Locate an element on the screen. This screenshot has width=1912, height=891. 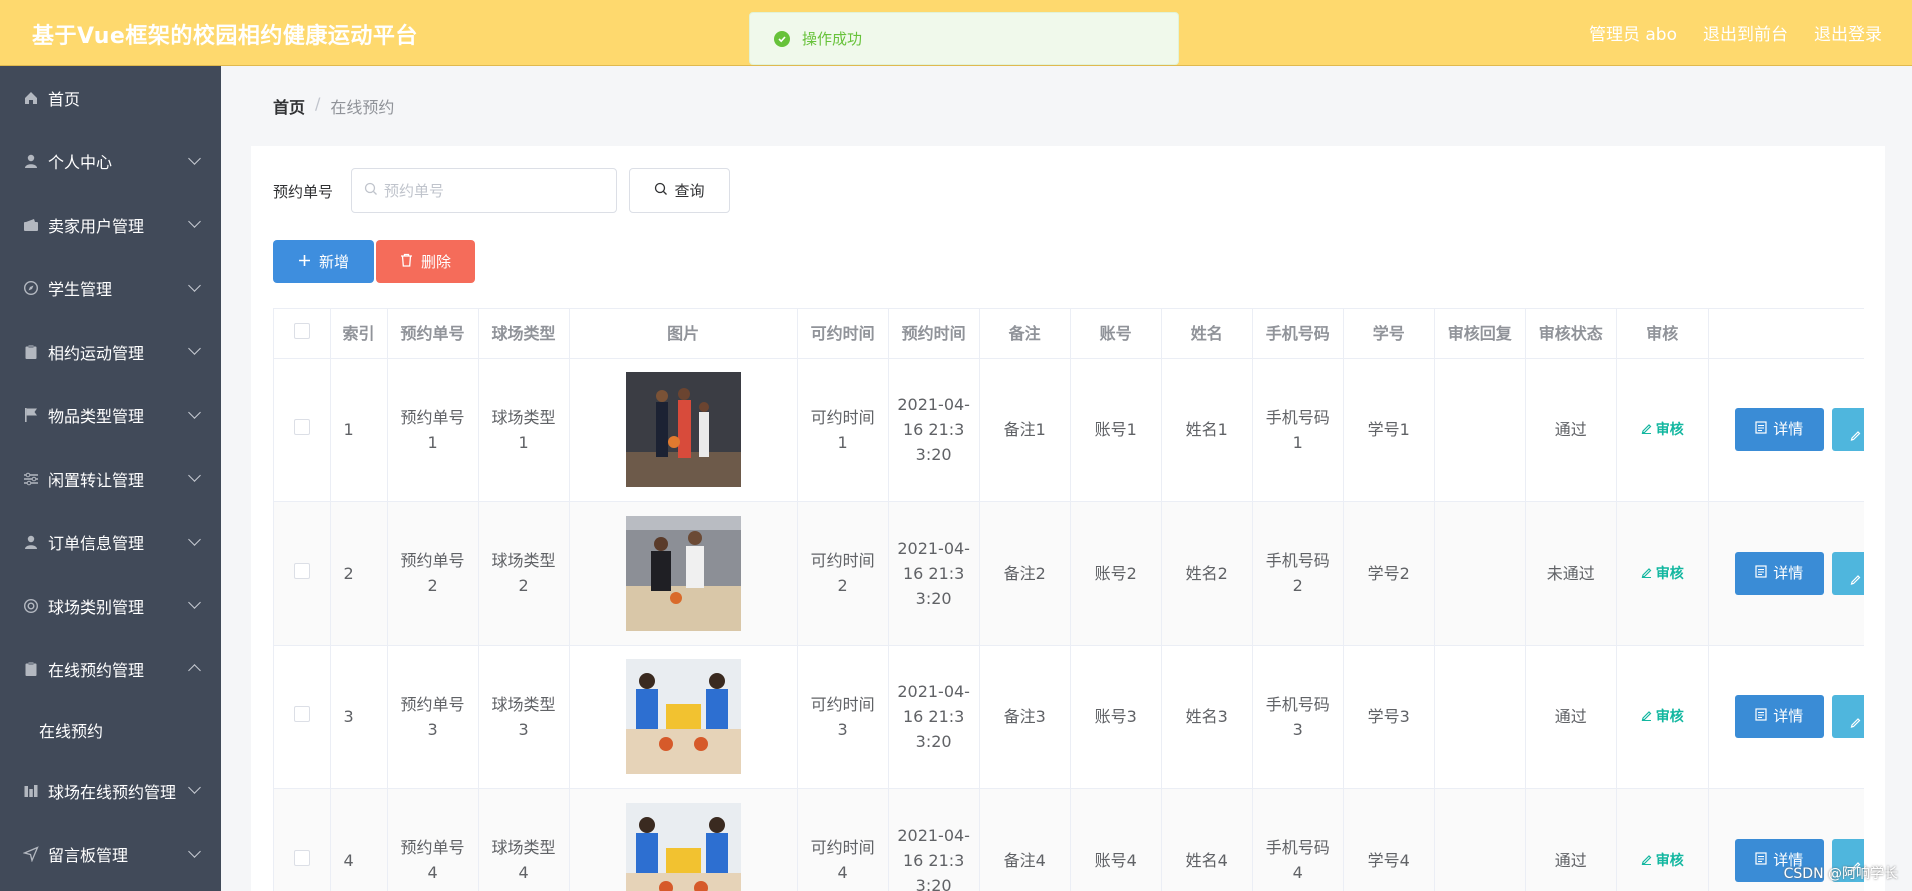
success-toast: 操作成功 is located at coordinates (964, 38).